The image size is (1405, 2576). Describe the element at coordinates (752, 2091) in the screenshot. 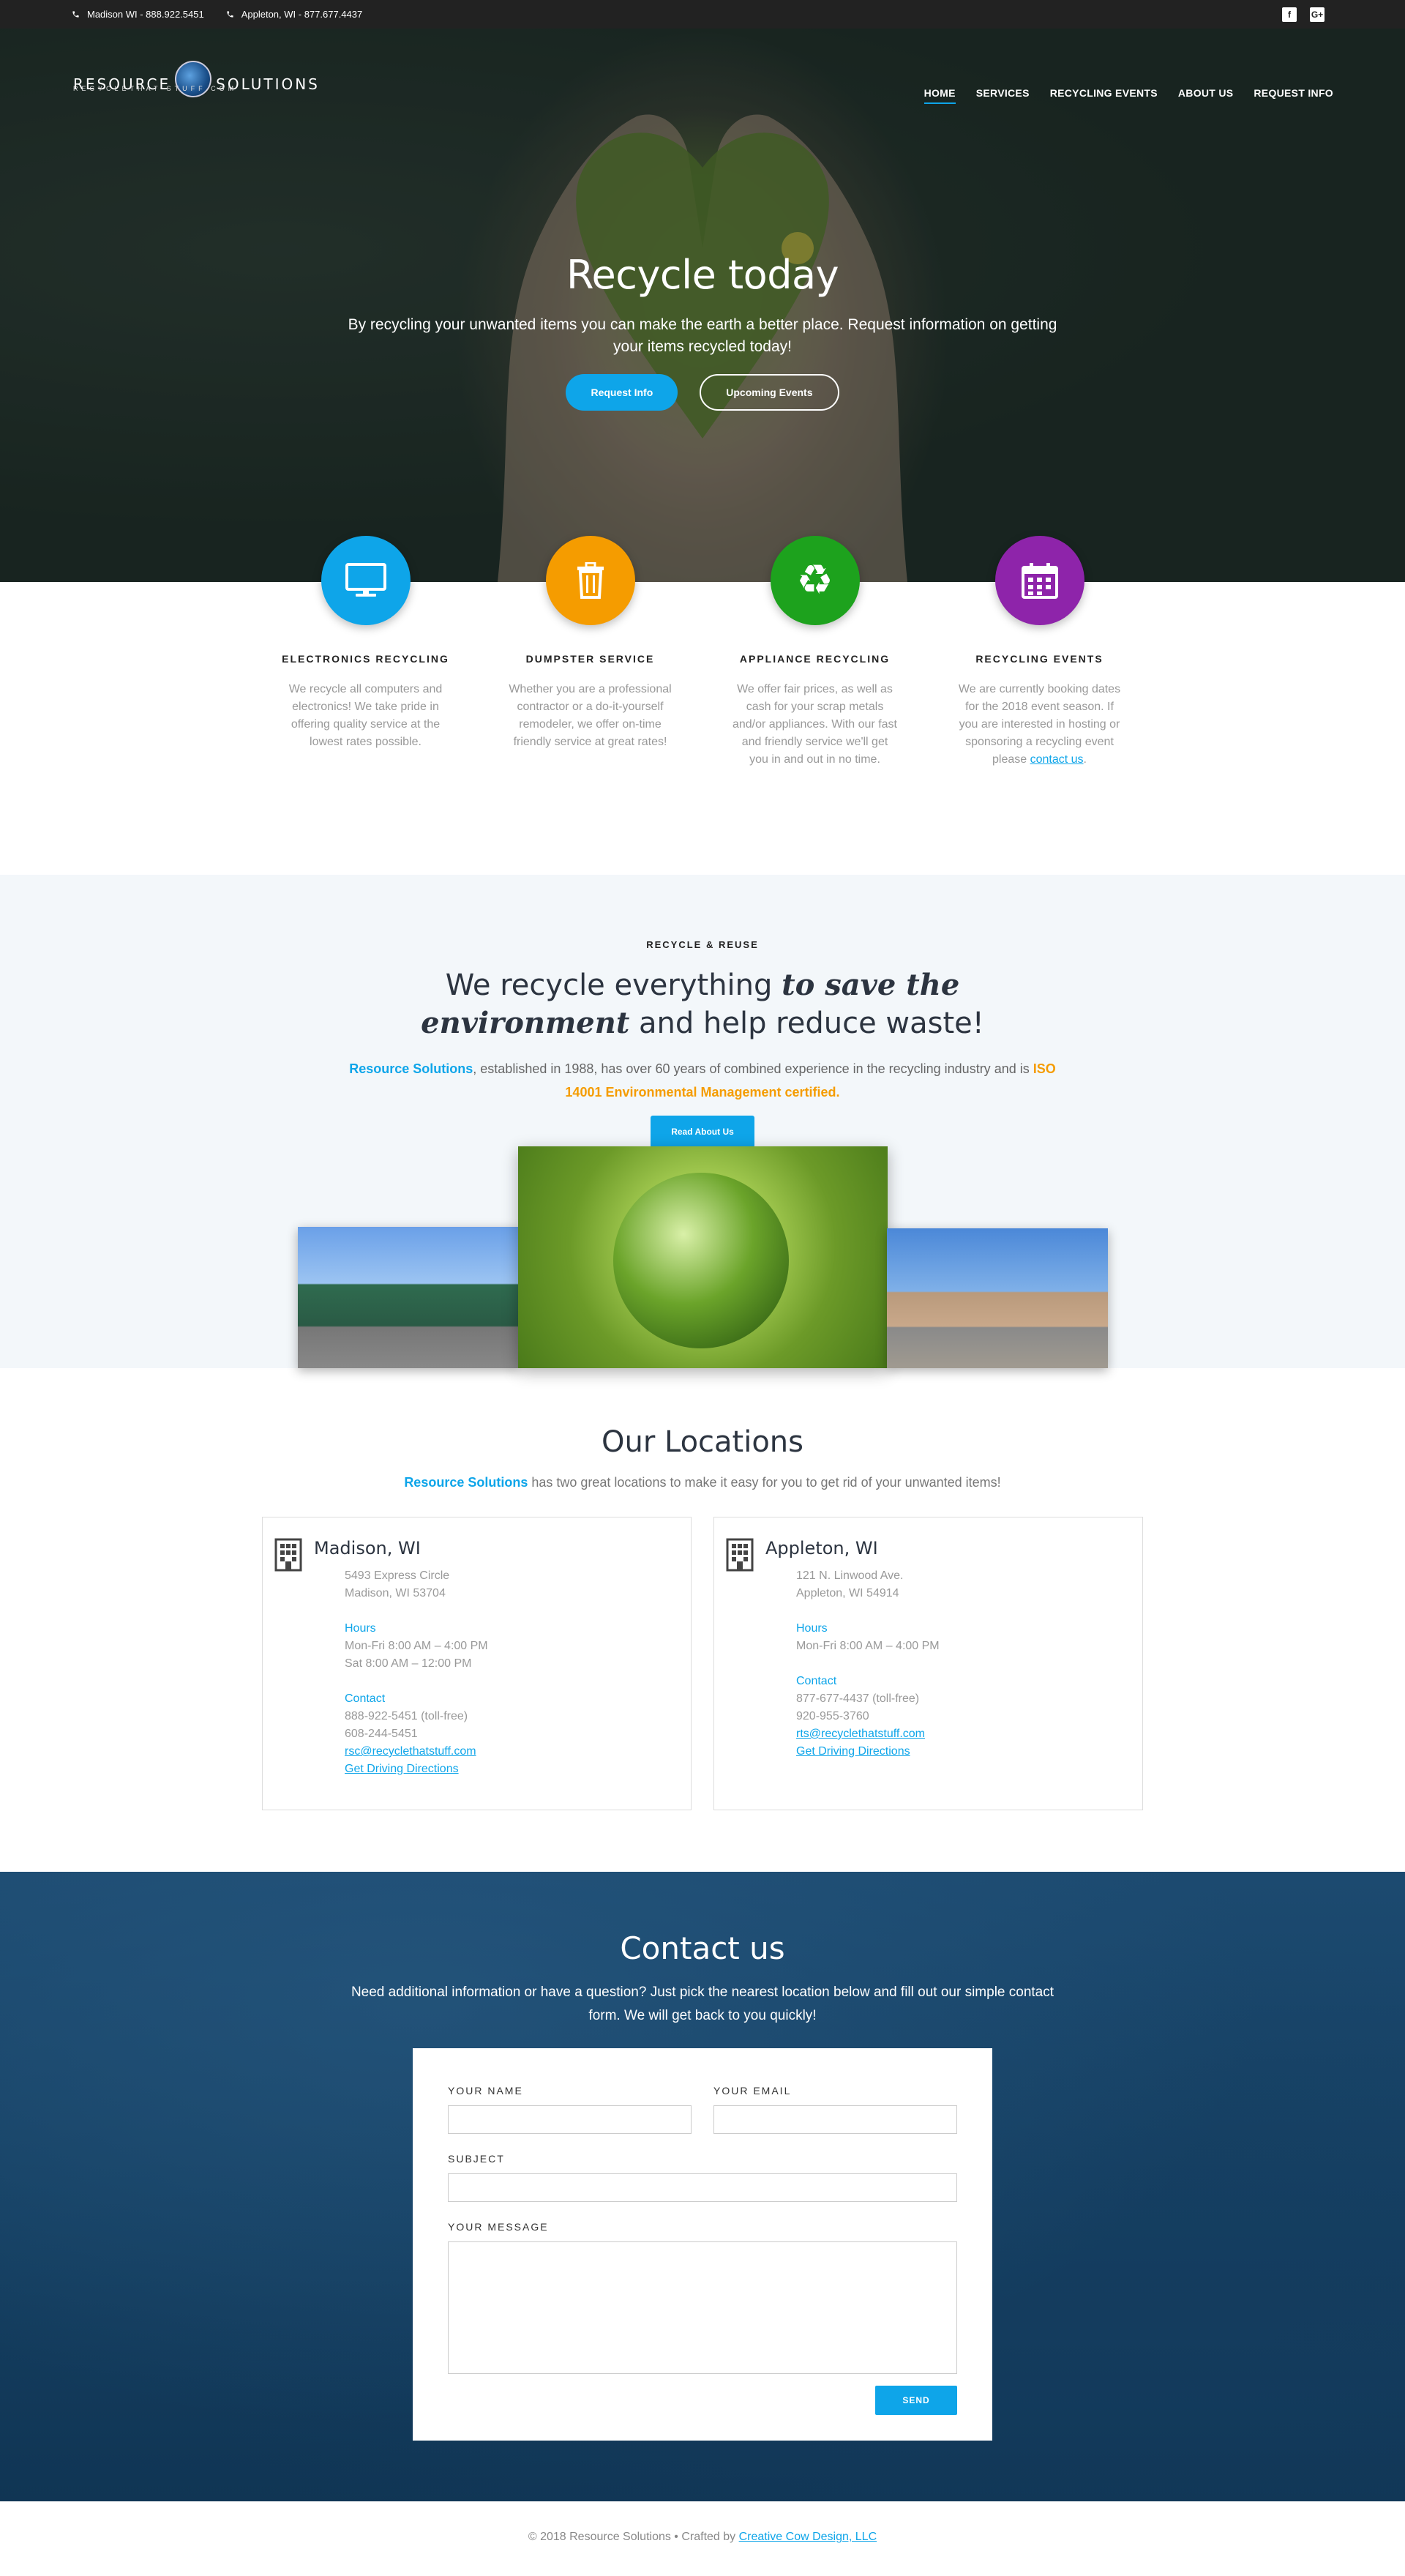

I see `email-label: YOUR EMAIL` at that location.